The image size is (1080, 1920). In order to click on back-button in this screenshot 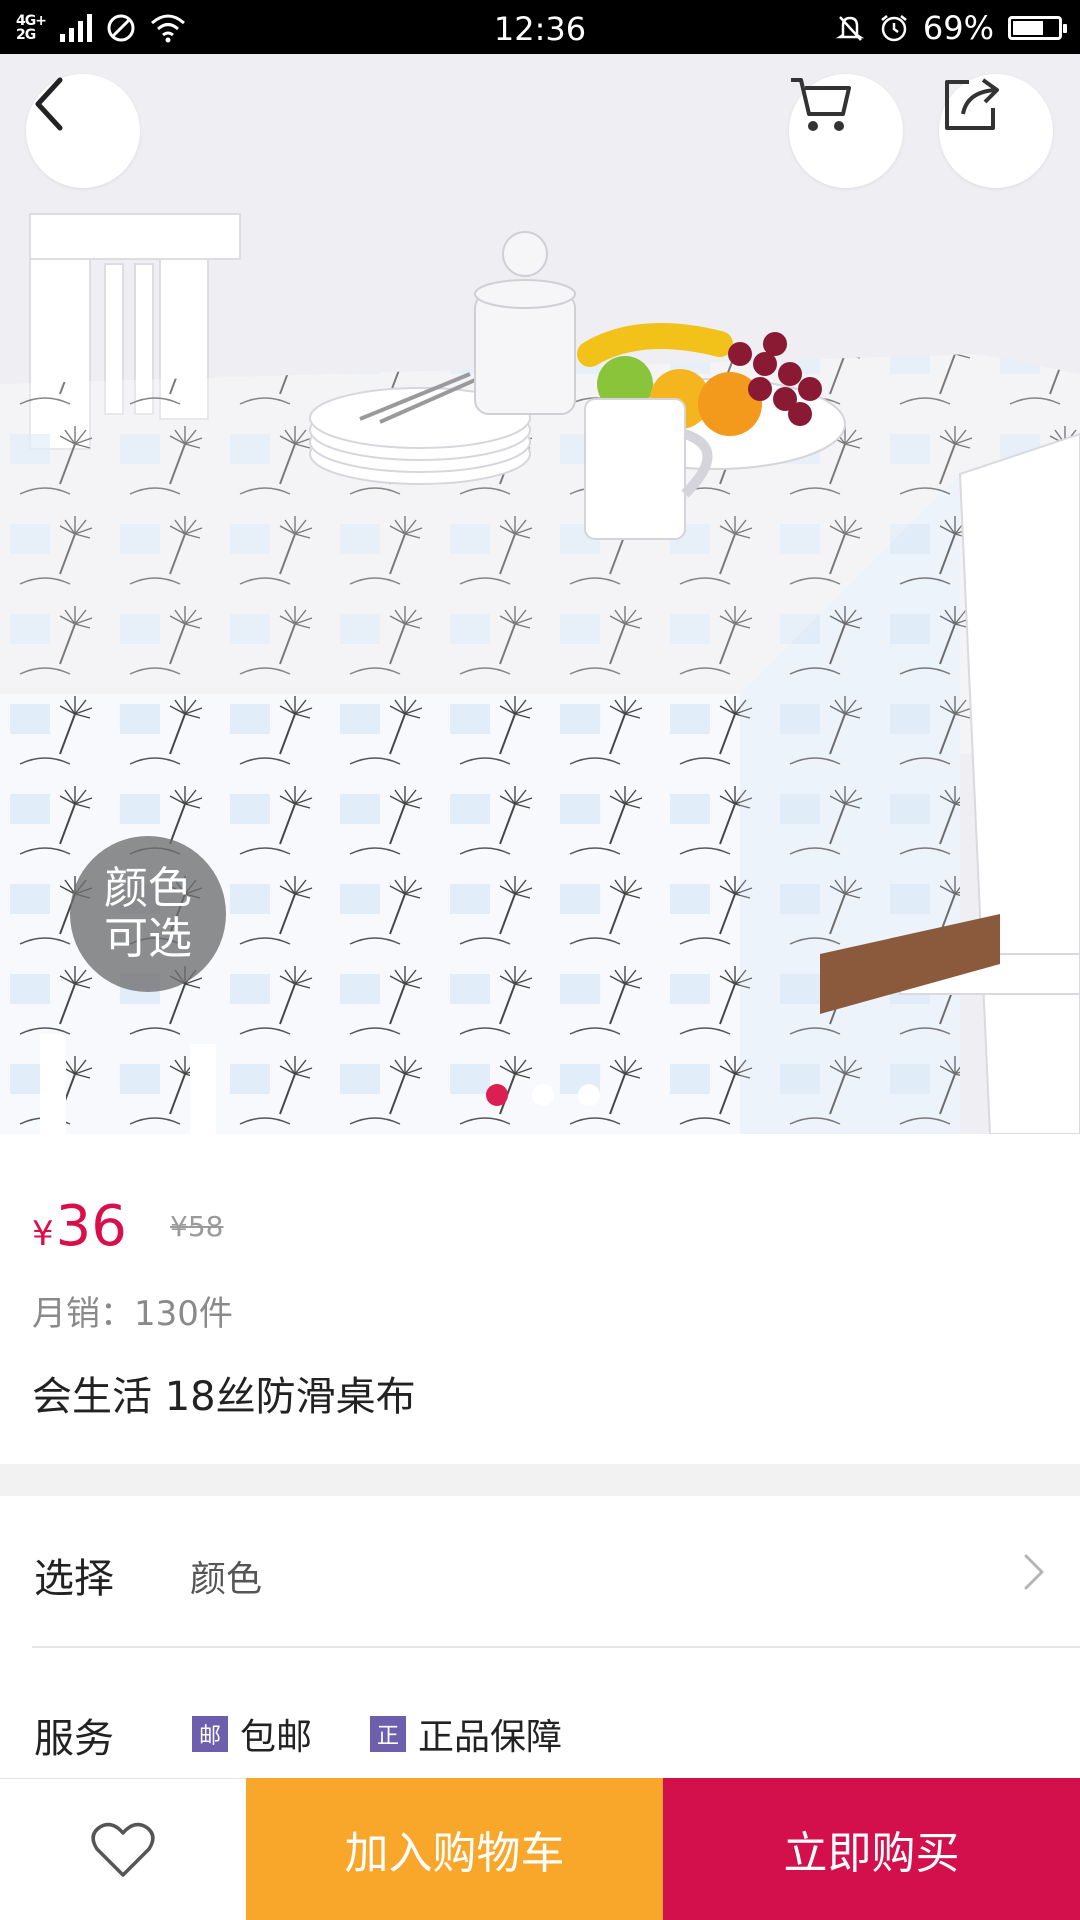, I will do `click(83, 131)`.